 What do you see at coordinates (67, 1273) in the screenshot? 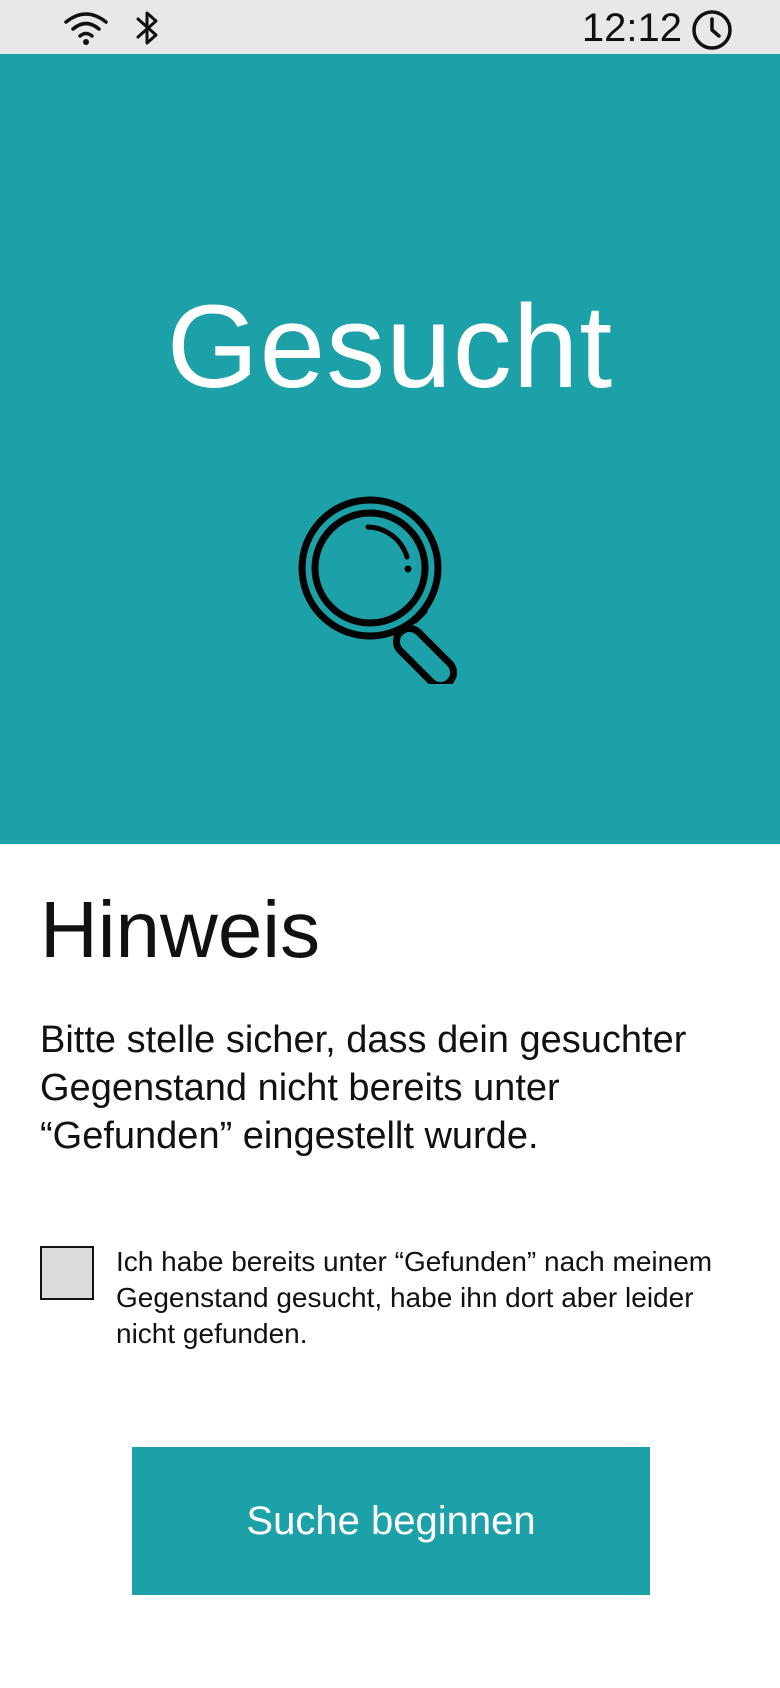
I see `confirmation-checkbox` at bounding box center [67, 1273].